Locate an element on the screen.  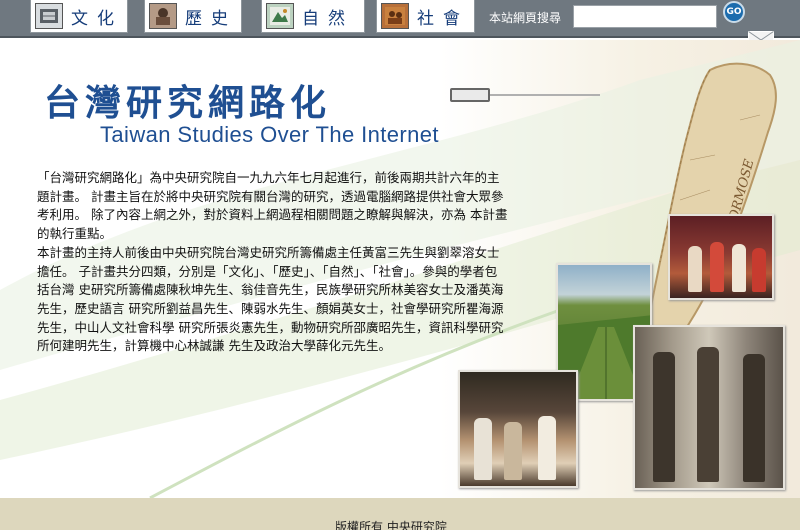
nav-tab-label: 文化 is located at coordinates (97, 18).